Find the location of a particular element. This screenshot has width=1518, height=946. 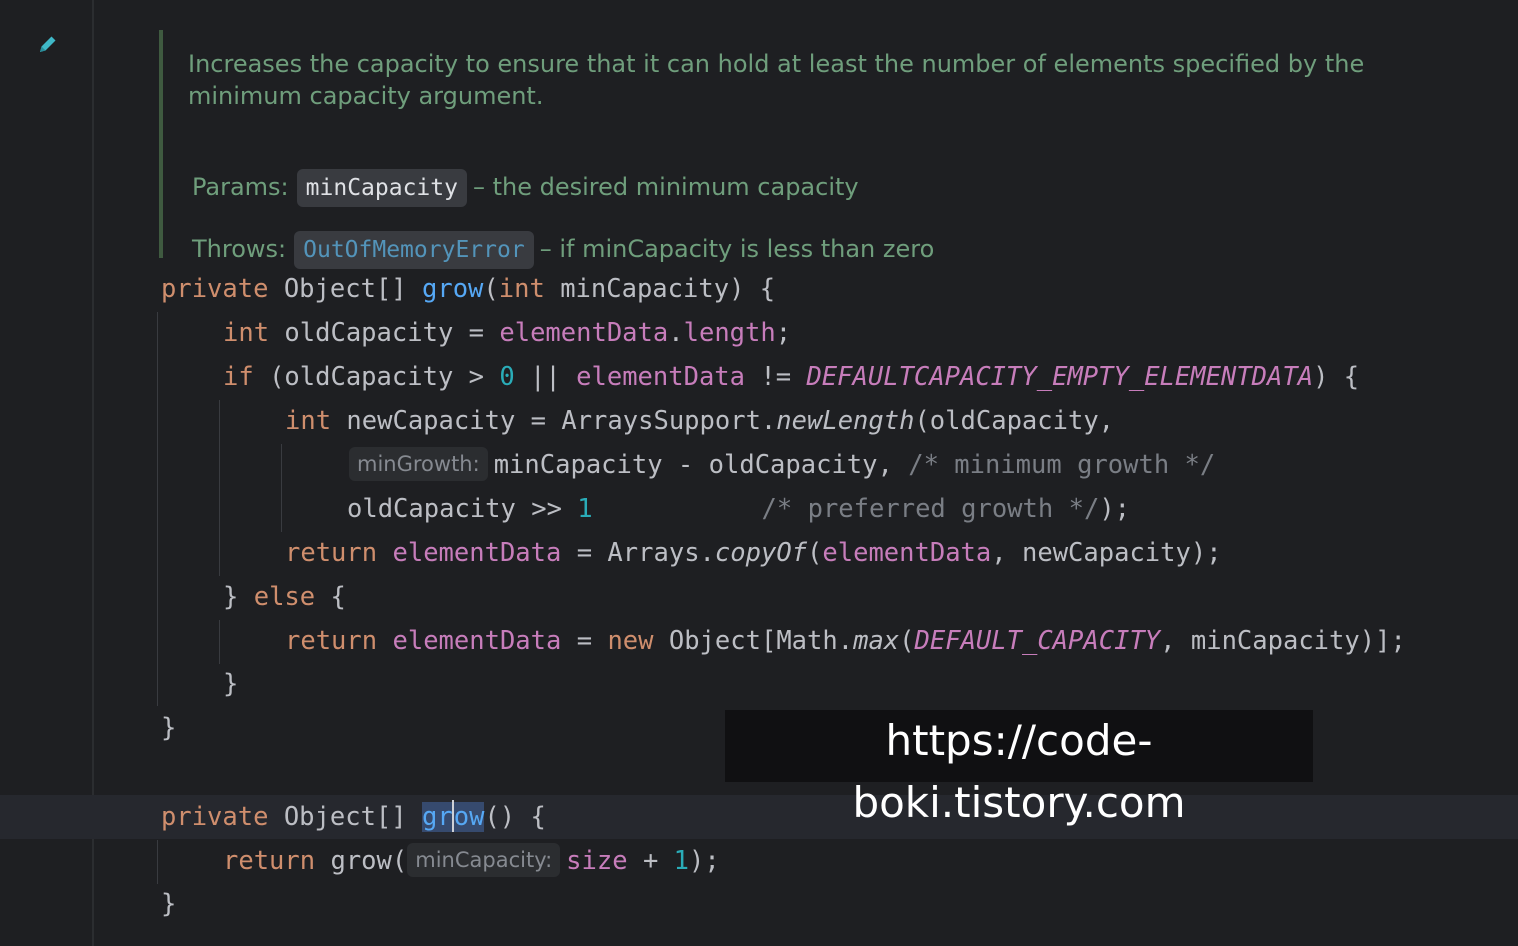

comment: /* minimum growth */ is located at coordinates (1062, 465).